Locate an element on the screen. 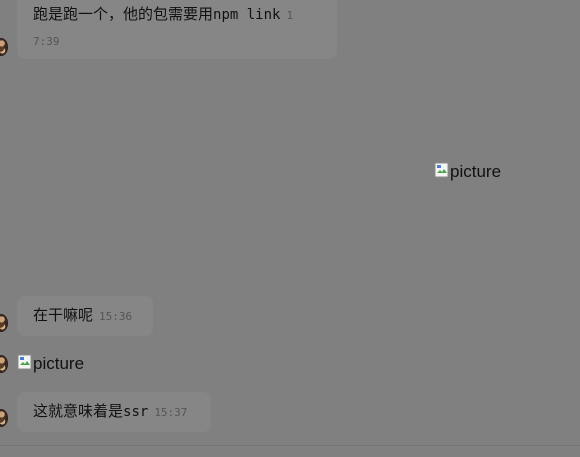 This screenshot has width=580, height=457. message-bubble: 在干嘛呢 15:36 is located at coordinates (85, 316).